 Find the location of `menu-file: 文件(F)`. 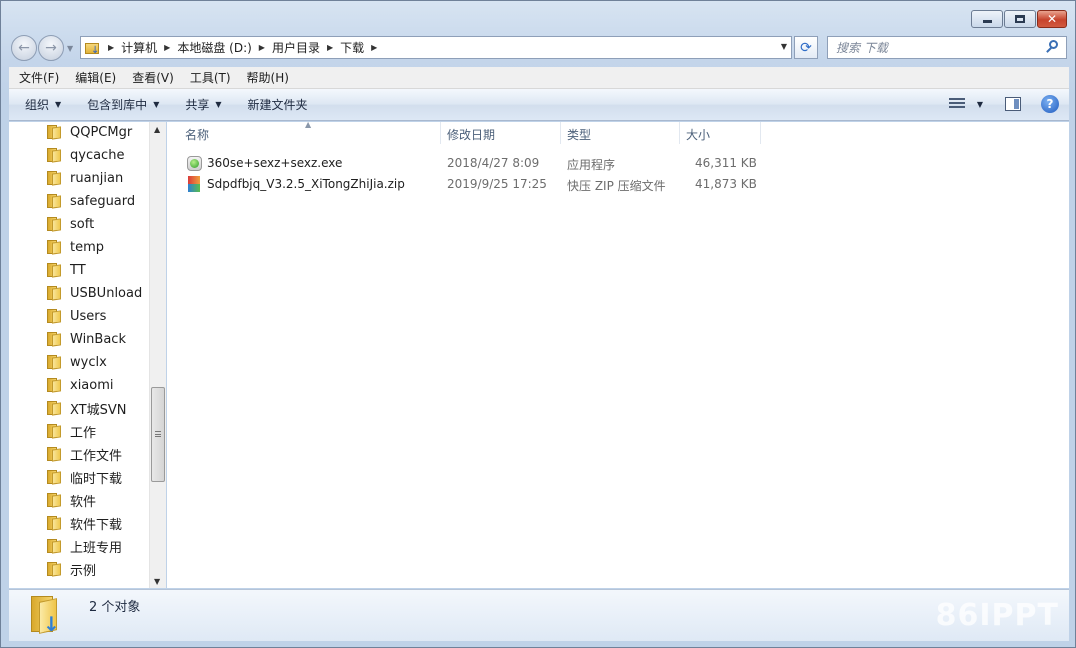

menu-file: 文件(F) is located at coordinates (39, 77).